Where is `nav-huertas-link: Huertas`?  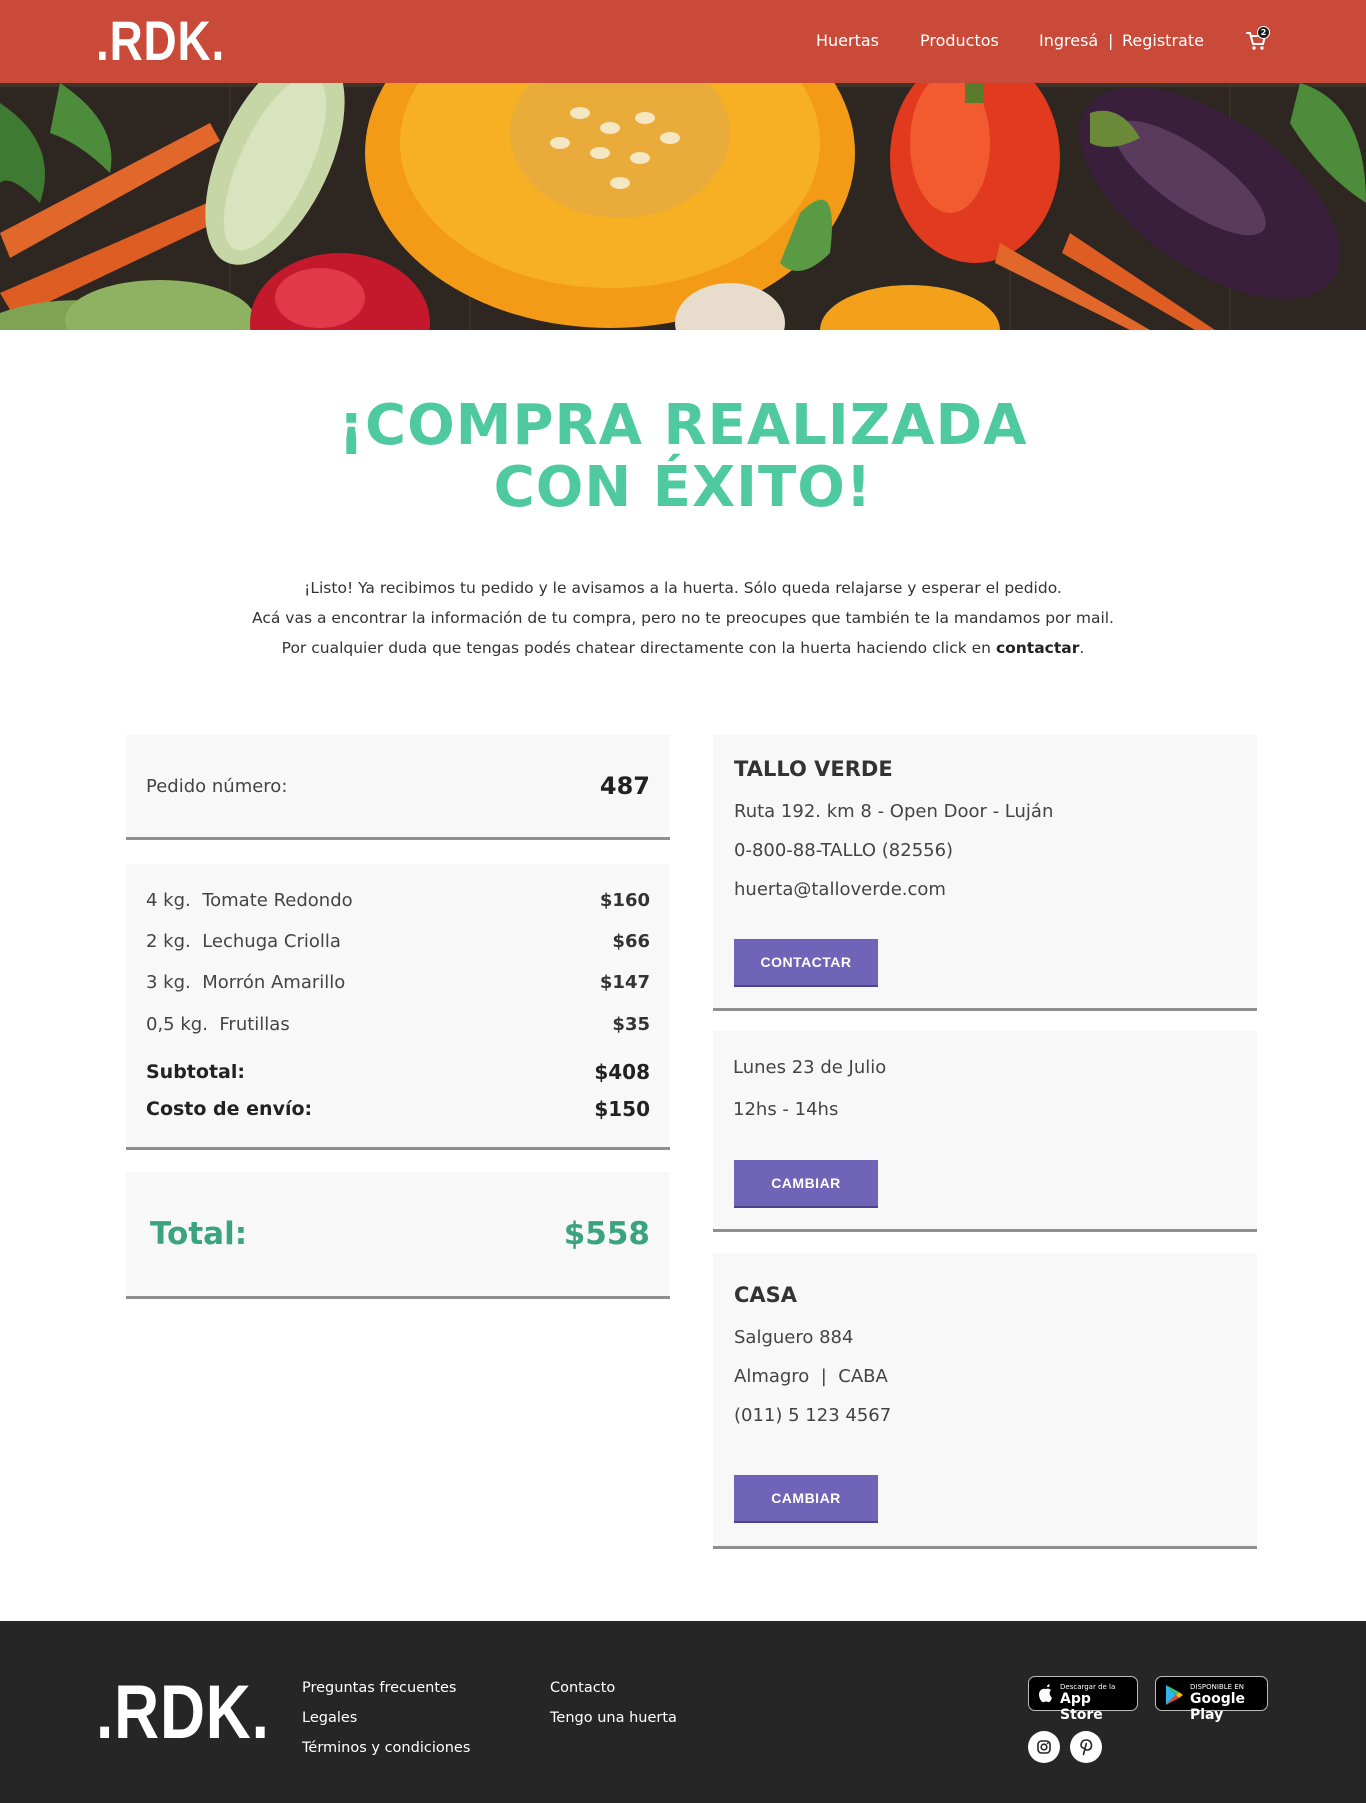 nav-huertas-link: Huertas is located at coordinates (847, 41).